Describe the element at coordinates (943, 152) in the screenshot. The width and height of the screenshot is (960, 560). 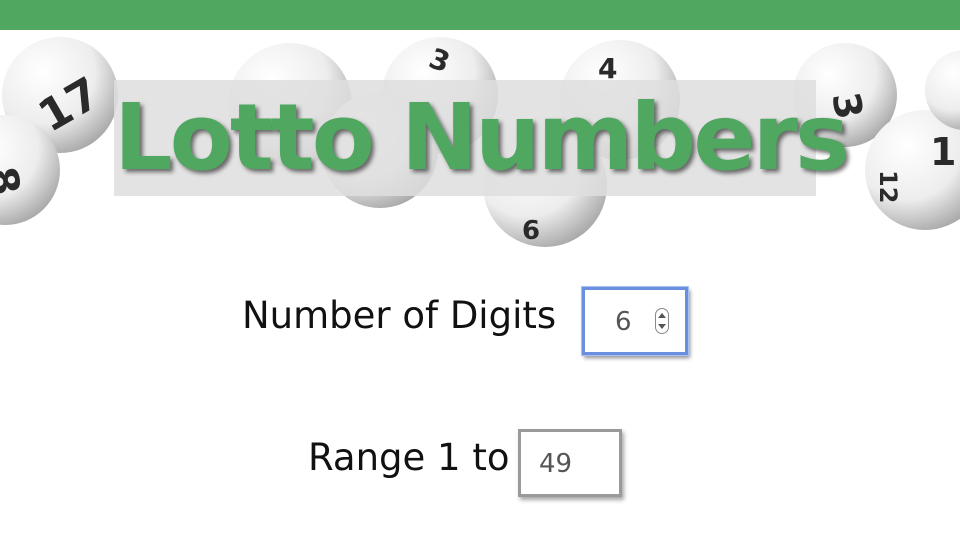
I see `svg-text: 1` at that location.